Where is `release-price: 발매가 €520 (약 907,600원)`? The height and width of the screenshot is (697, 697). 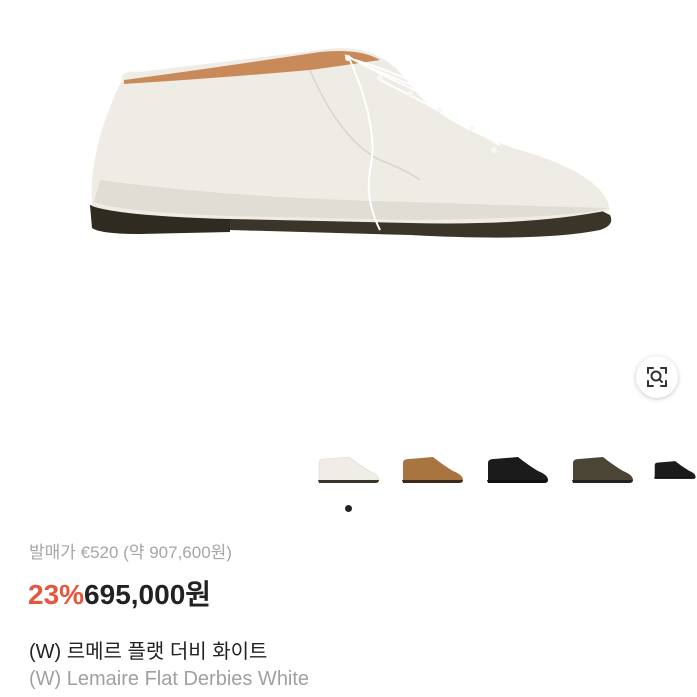 release-price: 발매가 €520 (약 907,600원) is located at coordinates (130, 552).